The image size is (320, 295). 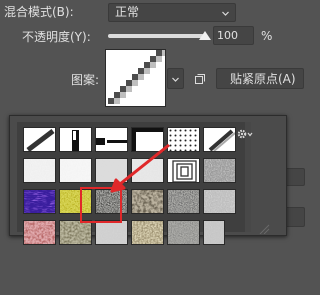 I want to click on pattern-label: 图案:, so click(x=85, y=80).